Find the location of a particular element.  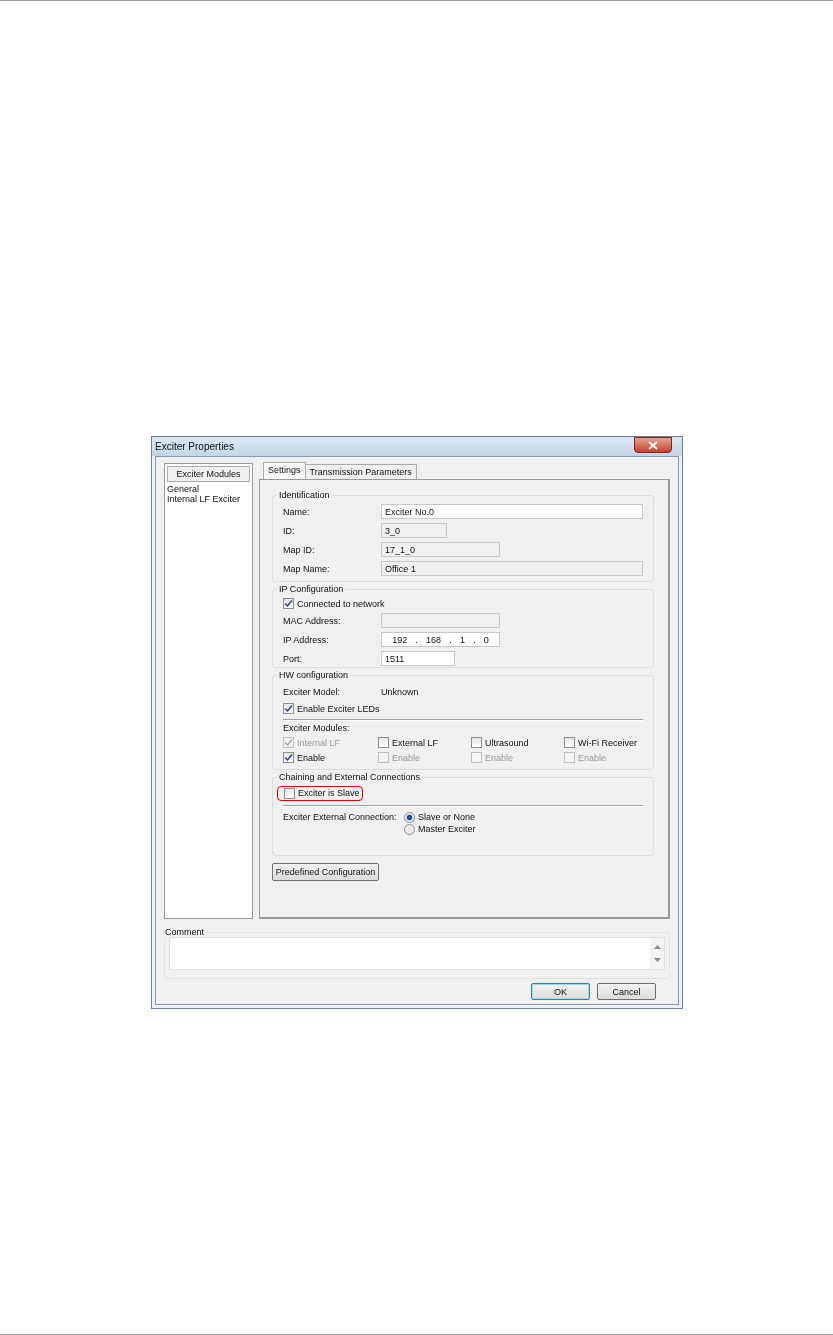

section-label: Exciter Modules: is located at coordinates (317, 729).